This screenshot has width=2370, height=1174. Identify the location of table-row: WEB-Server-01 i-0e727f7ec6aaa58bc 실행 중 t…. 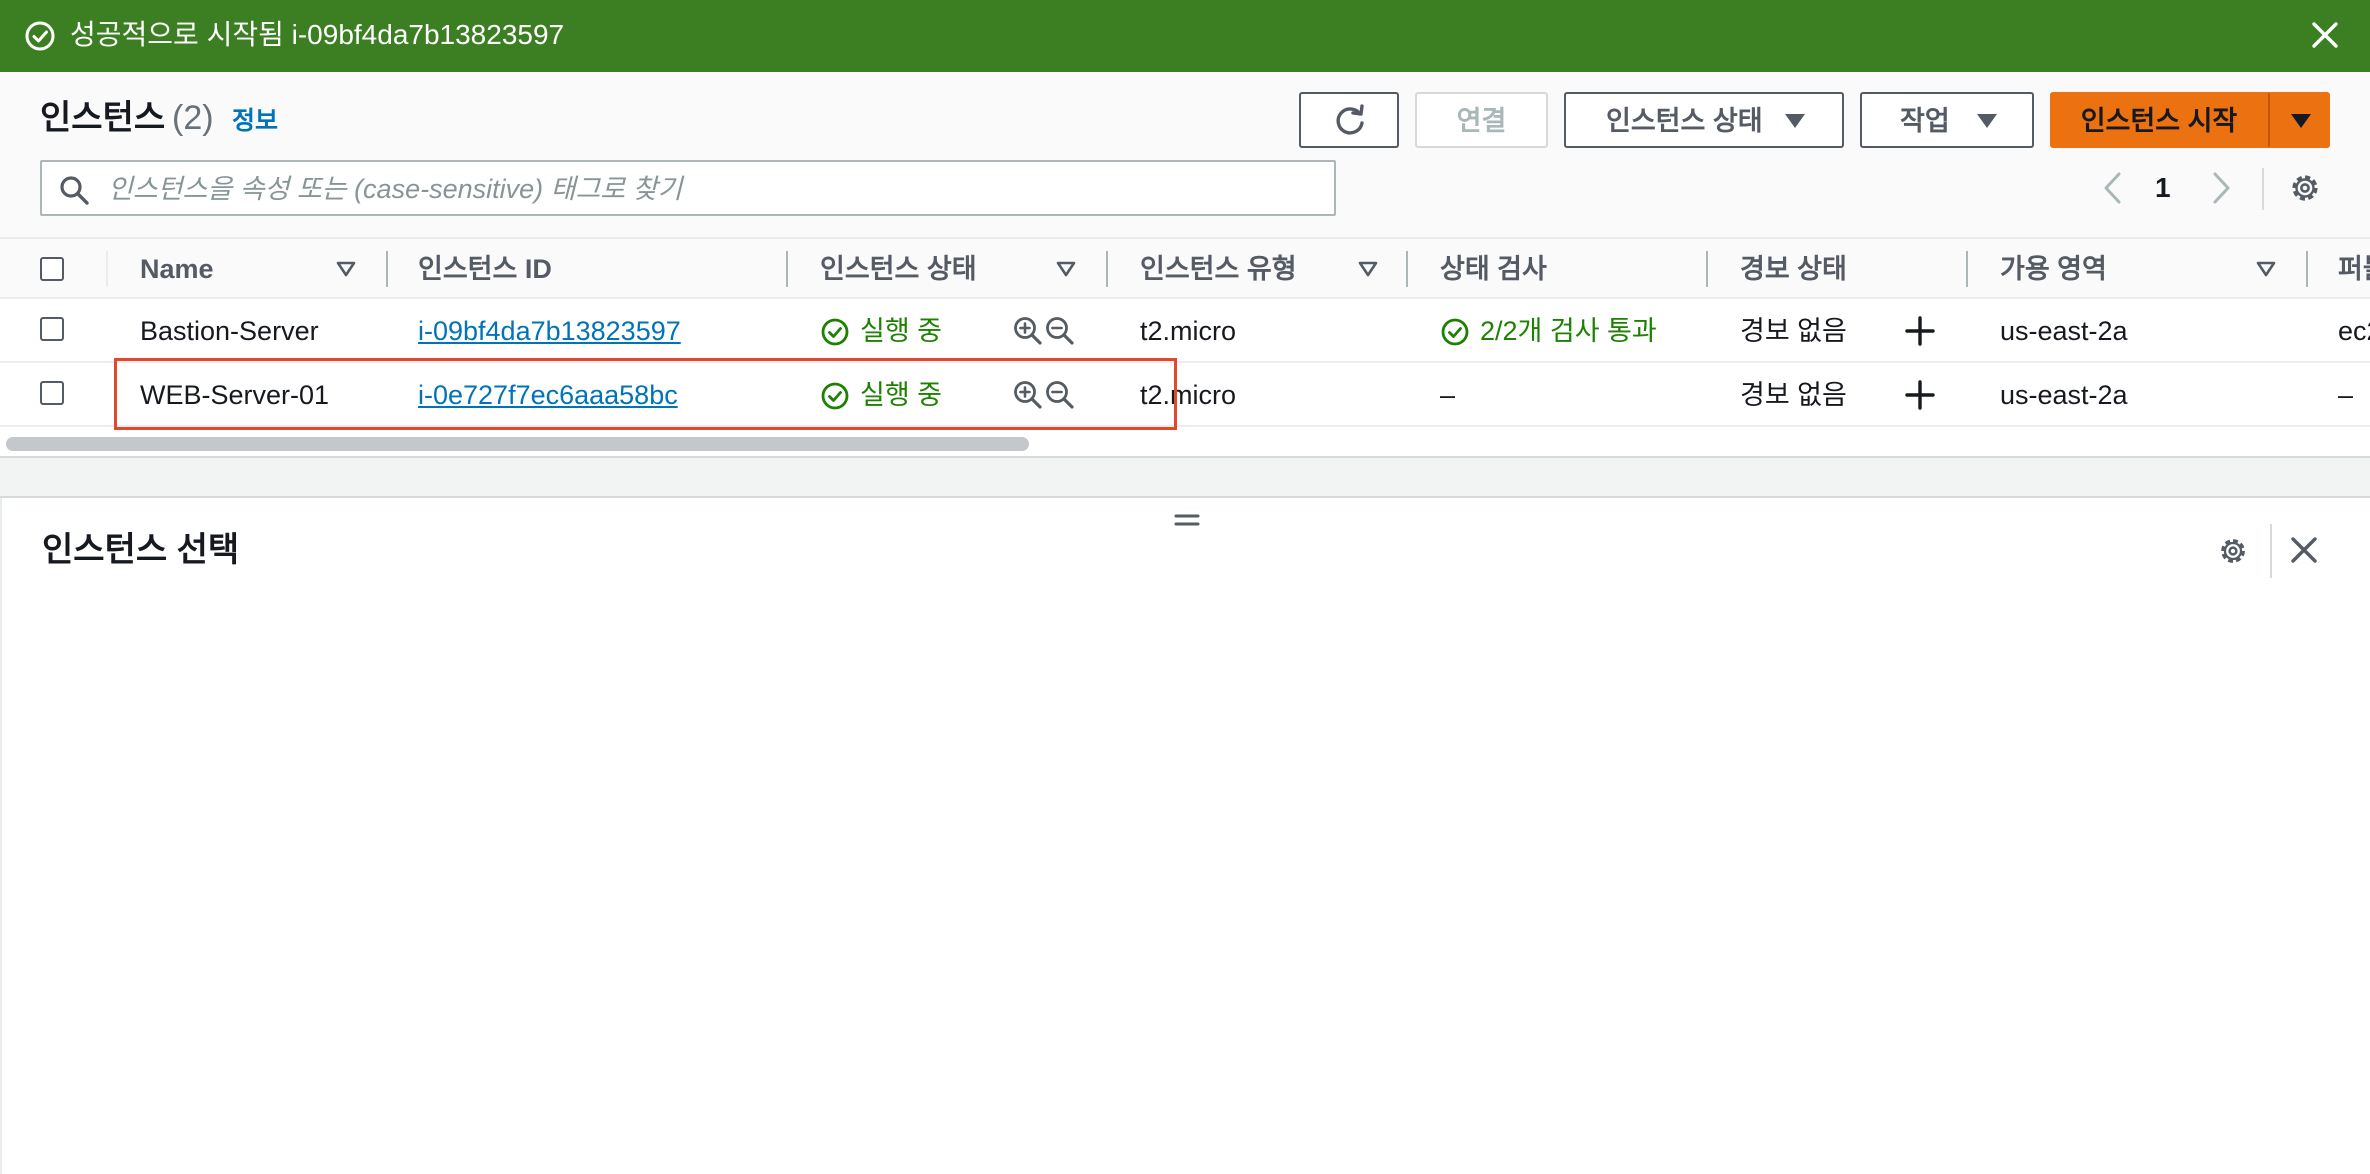
(1185, 395).